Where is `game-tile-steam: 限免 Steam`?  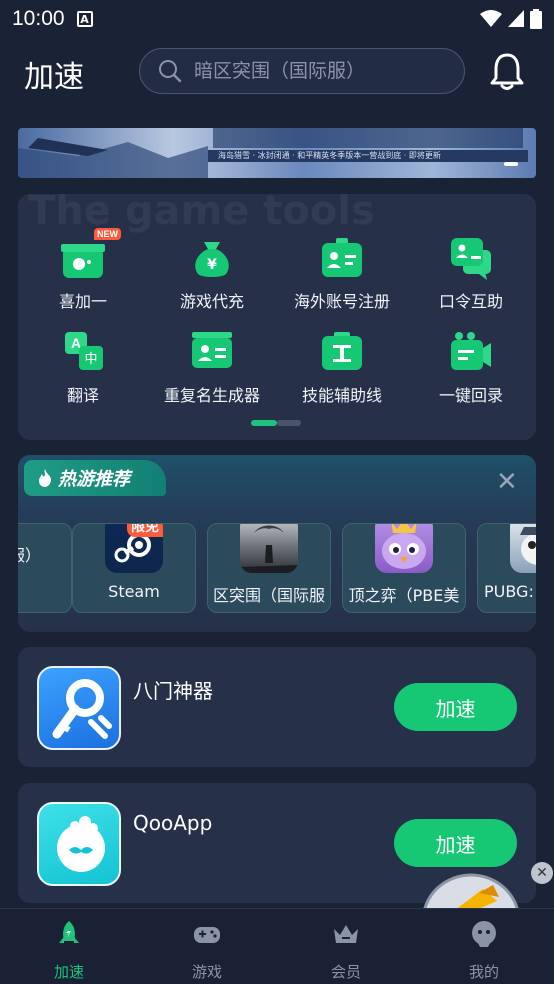 game-tile-steam: 限免 Steam is located at coordinates (134, 568).